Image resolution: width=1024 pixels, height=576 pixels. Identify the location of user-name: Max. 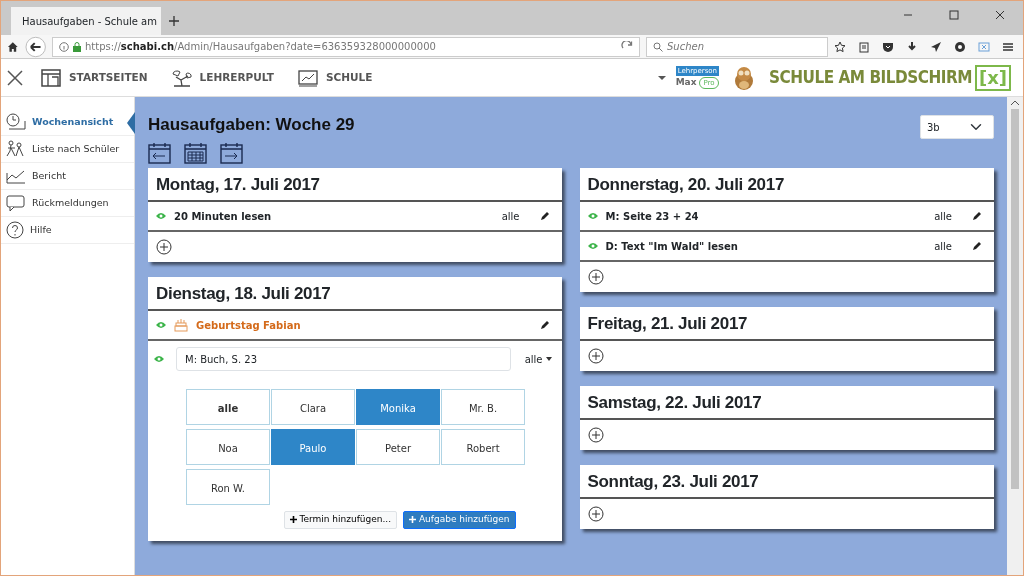
(686, 82).